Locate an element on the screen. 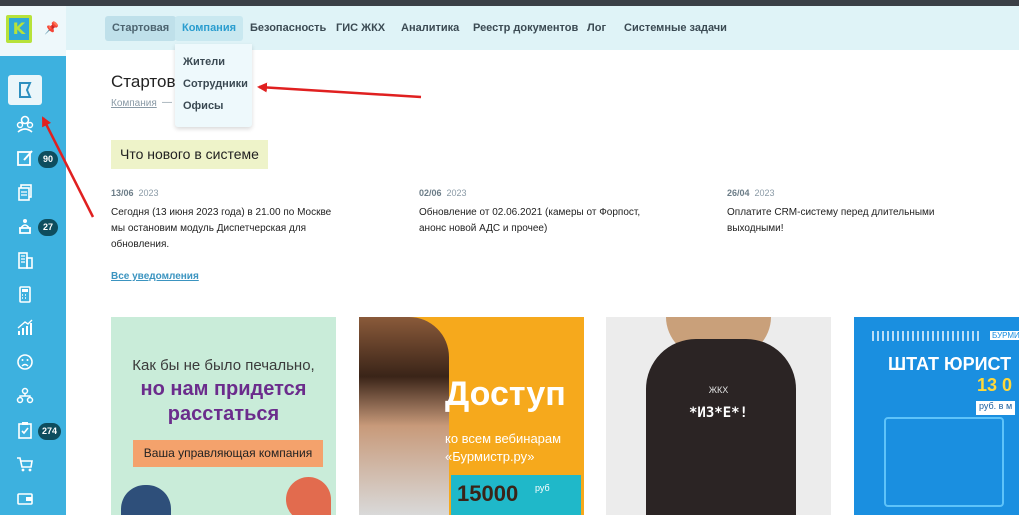 The height and width of the screenshot is (515, 1019). banner-text-line1: Как бы не было печально, is located at coordinates (223, 365).